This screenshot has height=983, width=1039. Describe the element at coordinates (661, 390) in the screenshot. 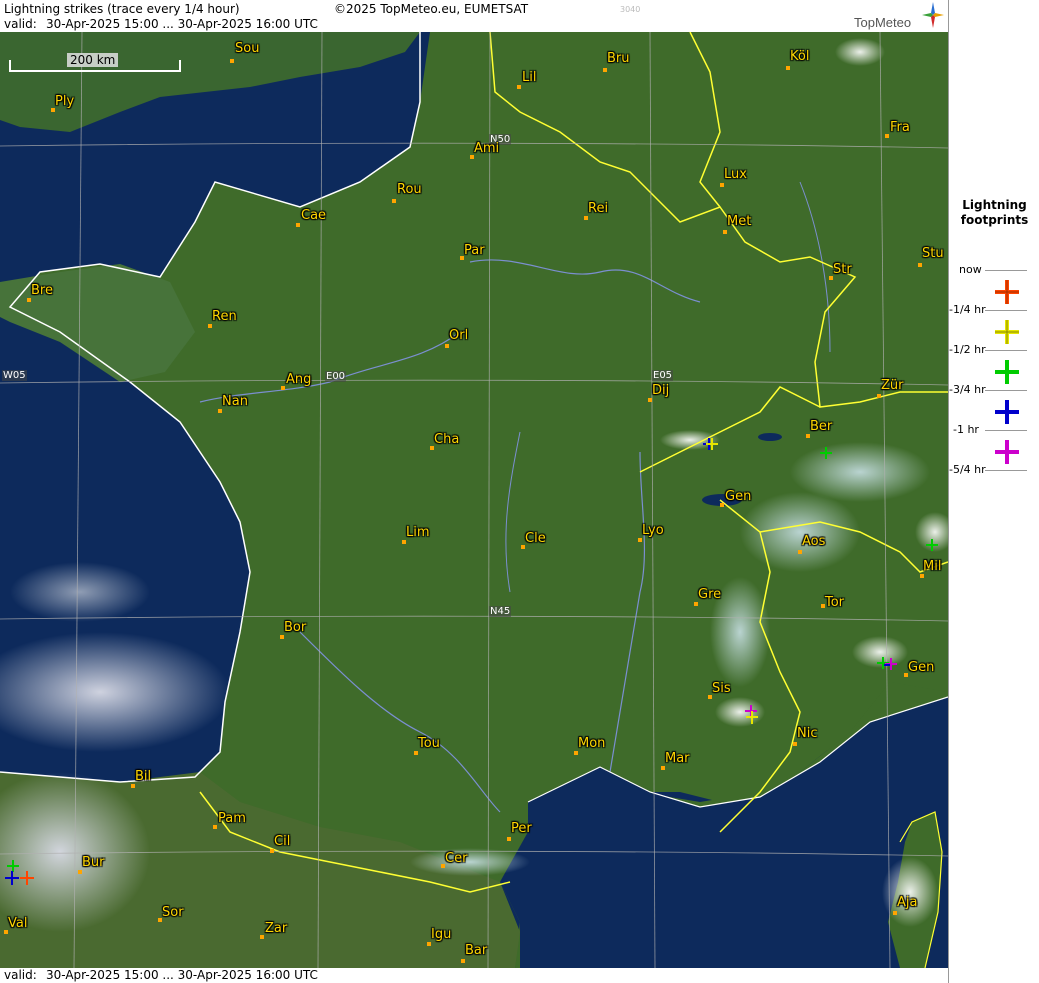

I see `city-label: Dij` at that location.